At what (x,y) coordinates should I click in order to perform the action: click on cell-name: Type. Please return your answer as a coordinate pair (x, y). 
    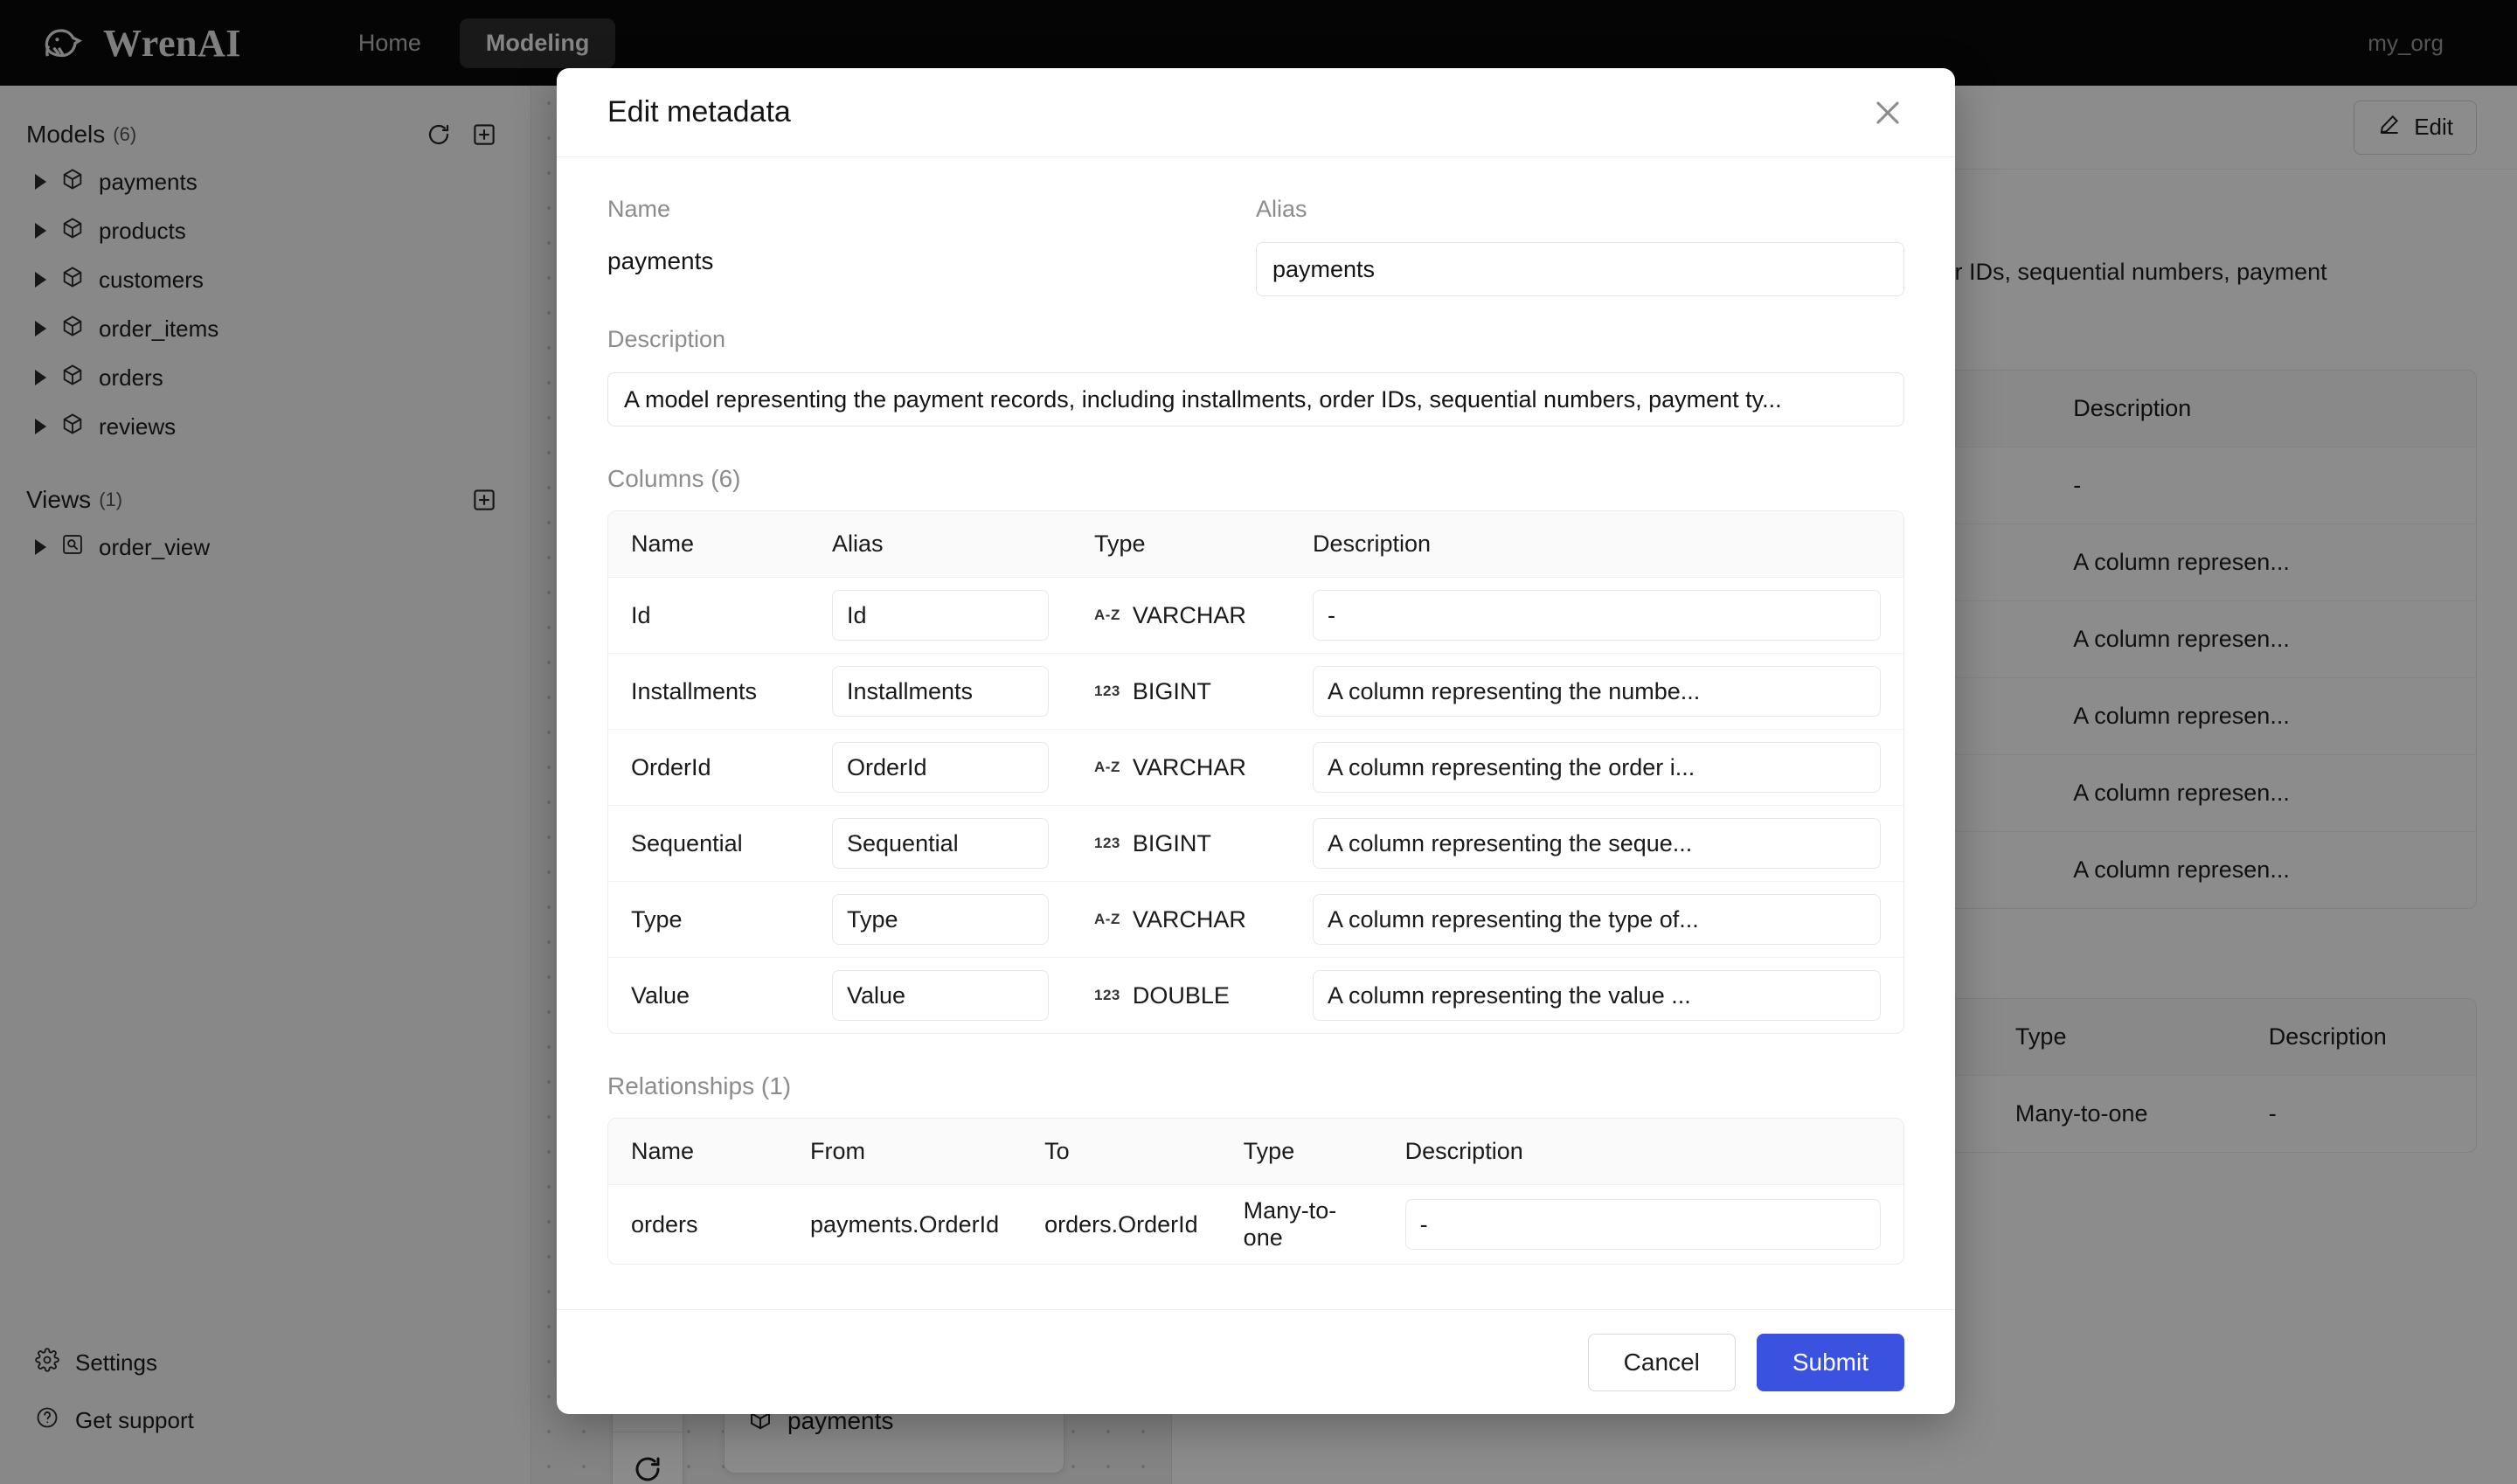
    Looking at the image, I should click on (708, 920).